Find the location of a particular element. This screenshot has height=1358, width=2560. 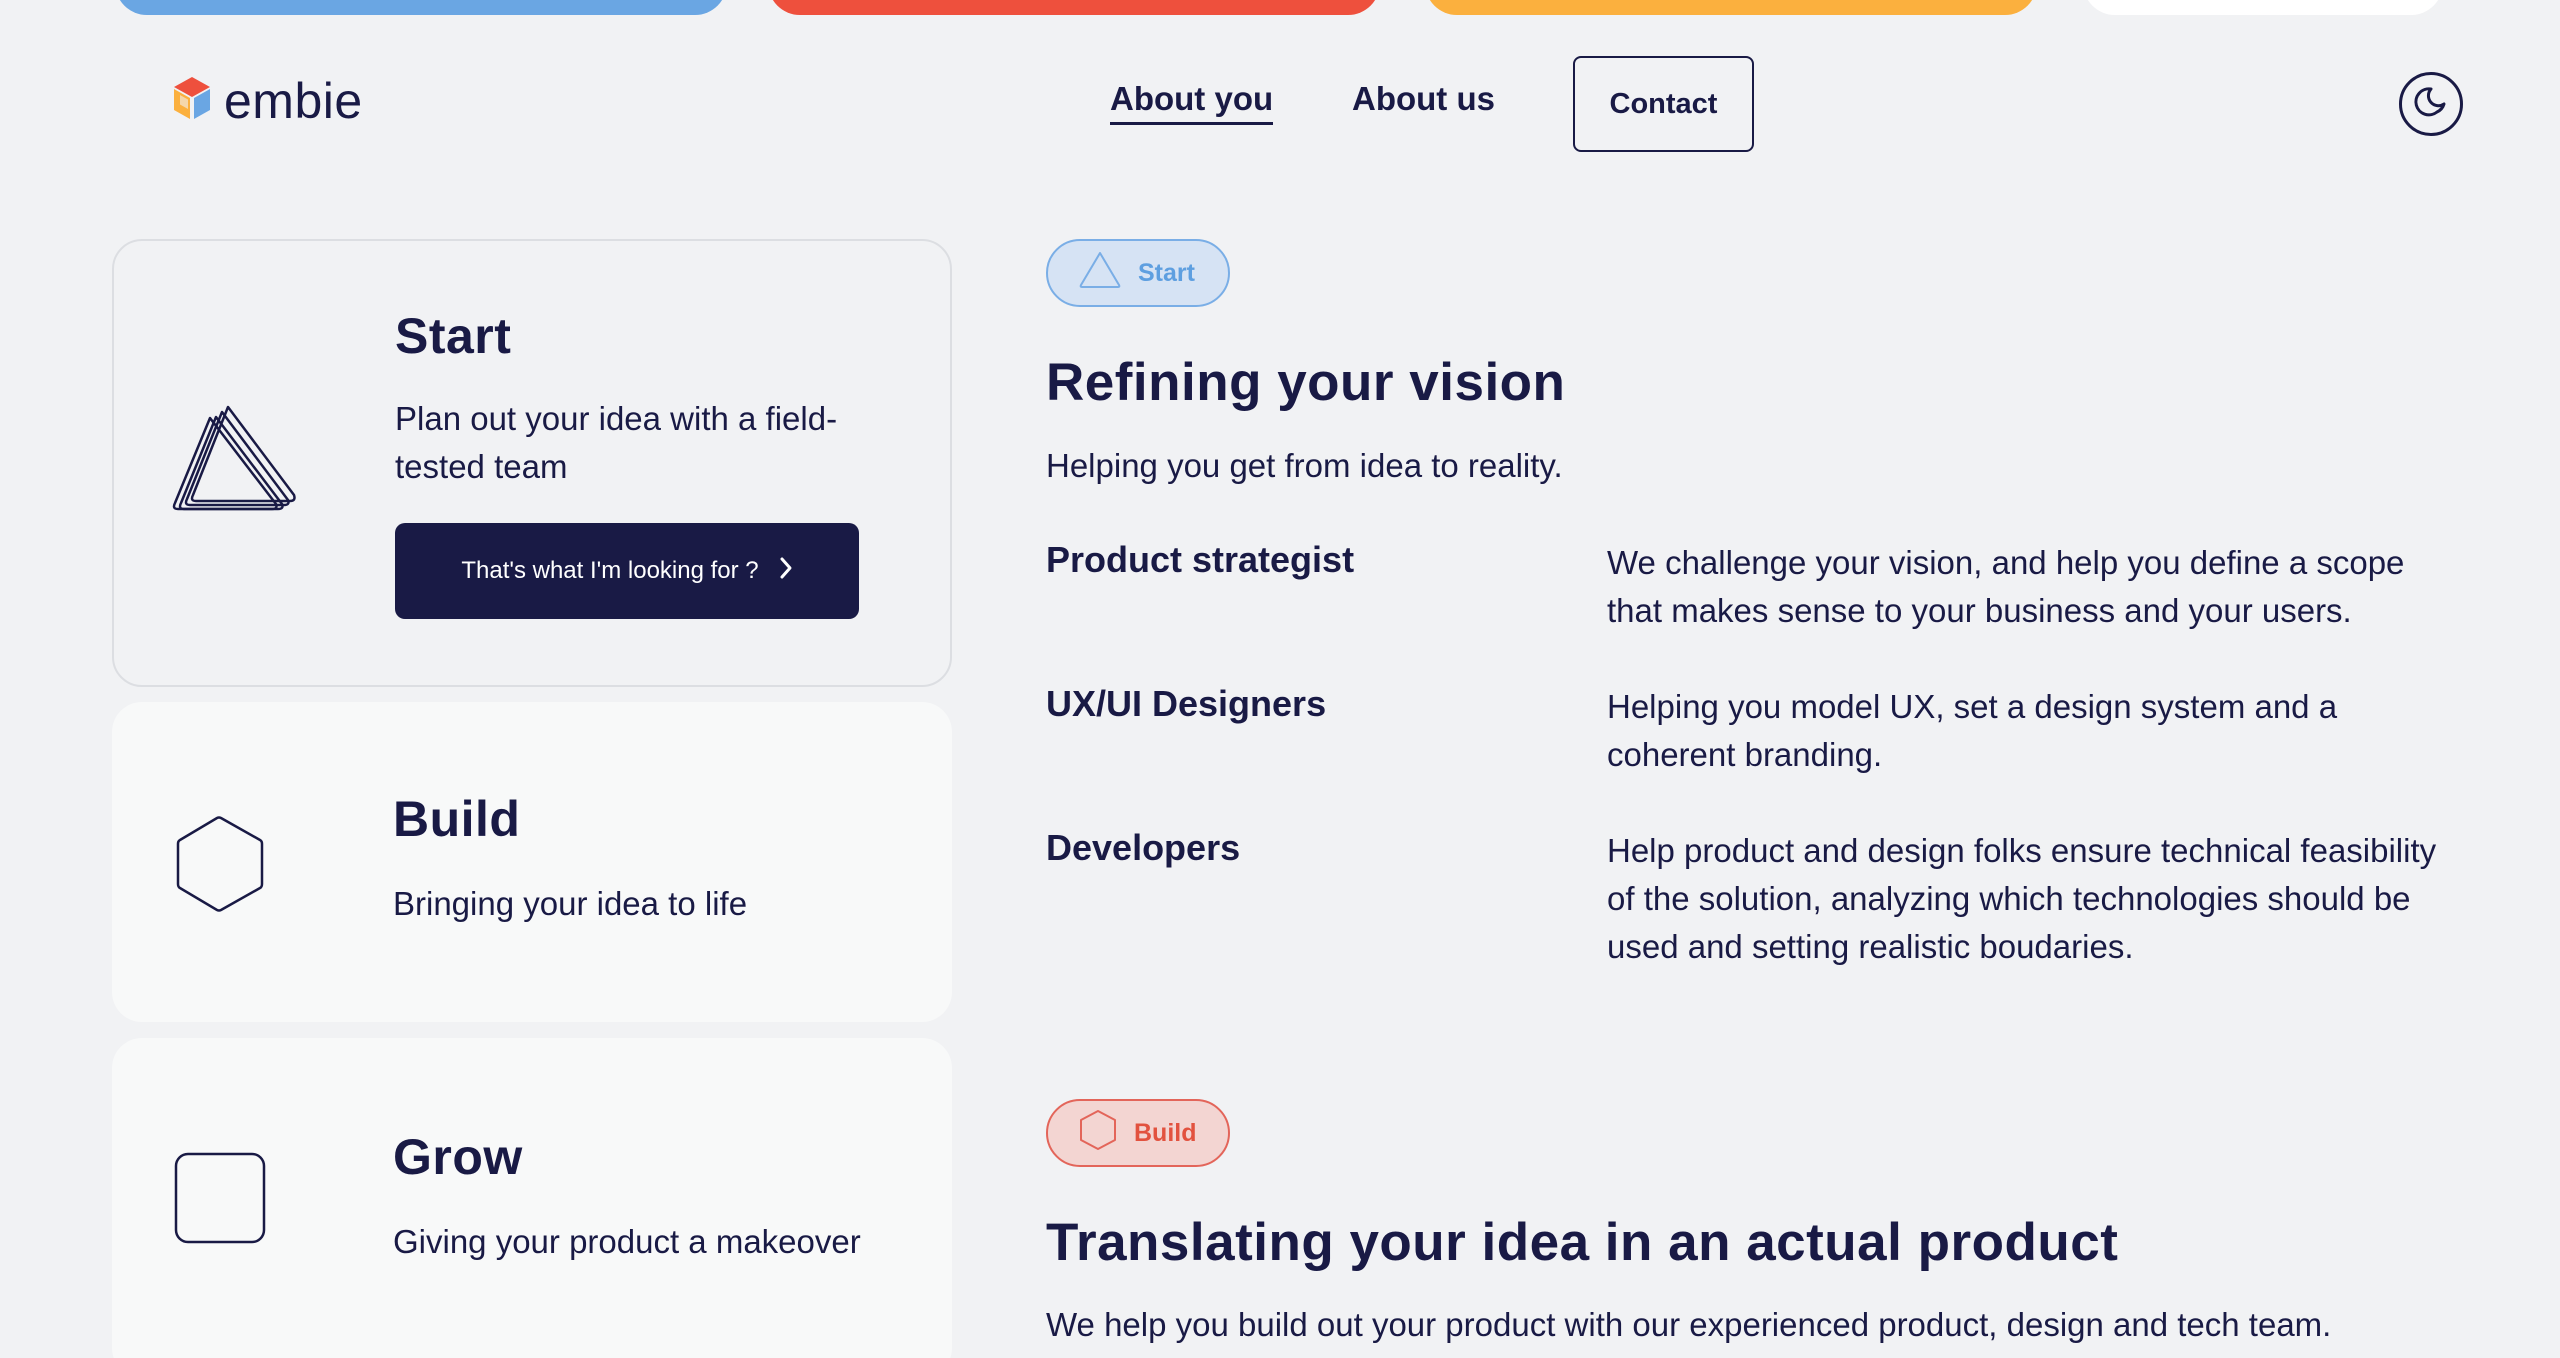

looking-for-button: That's what I'm looking for ? is located at coordinates (627, 571).